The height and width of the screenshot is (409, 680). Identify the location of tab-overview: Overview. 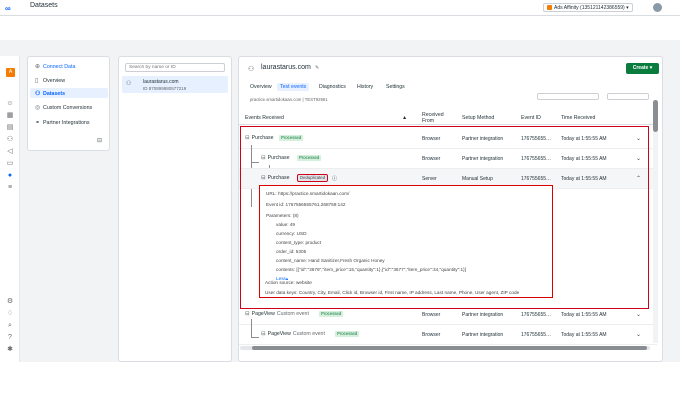
(261, 87).